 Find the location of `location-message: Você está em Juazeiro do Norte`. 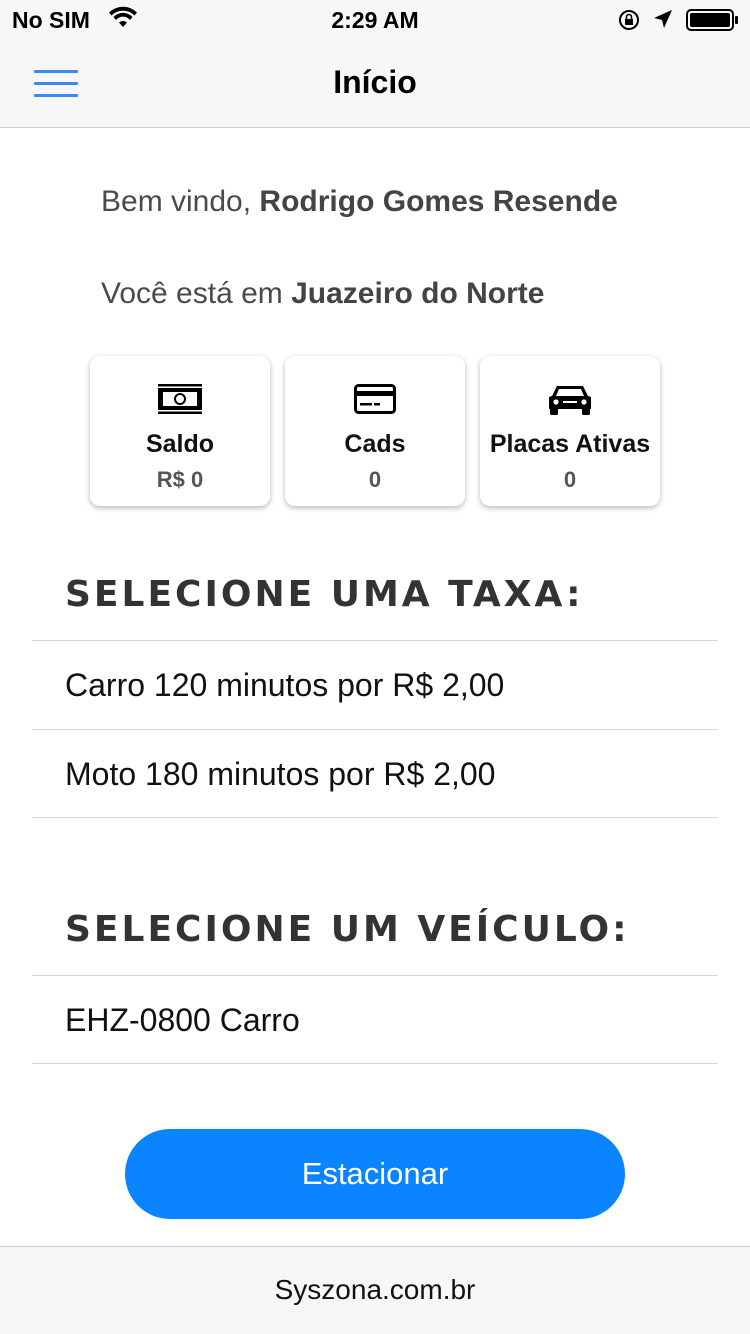

location-message: Você está em Juazeiro do Norte is located at coordinates (401, 294).